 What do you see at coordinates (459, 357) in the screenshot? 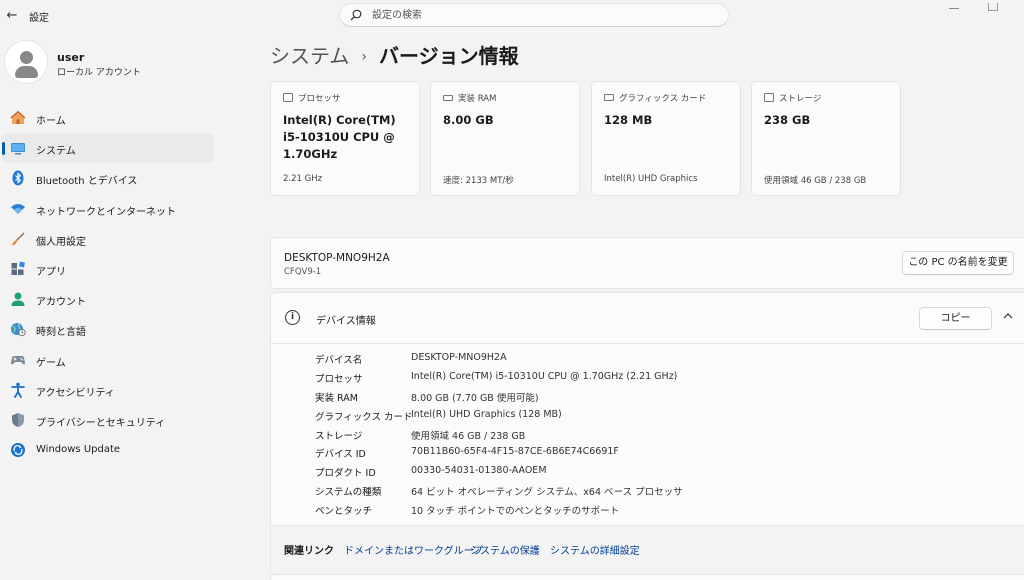
I see `spec-value: DESKTOP-MNO9H2A` at bounding box center [459, 357].